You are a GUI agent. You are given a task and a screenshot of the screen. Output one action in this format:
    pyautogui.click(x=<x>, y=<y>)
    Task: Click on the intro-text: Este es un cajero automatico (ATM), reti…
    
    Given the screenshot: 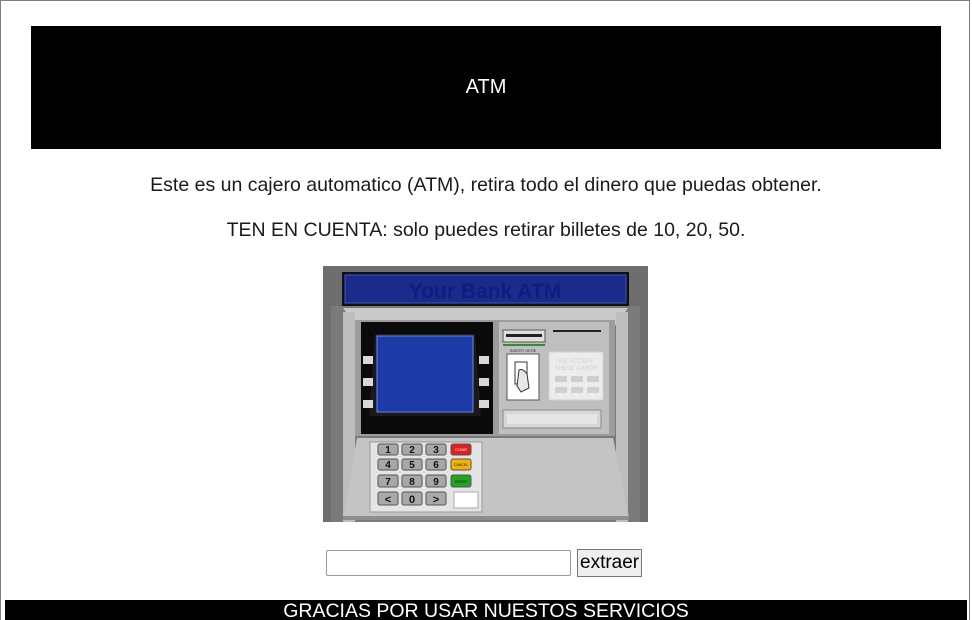 What is the action you would take?
    pyautogui.click(x=486, y=185)
    